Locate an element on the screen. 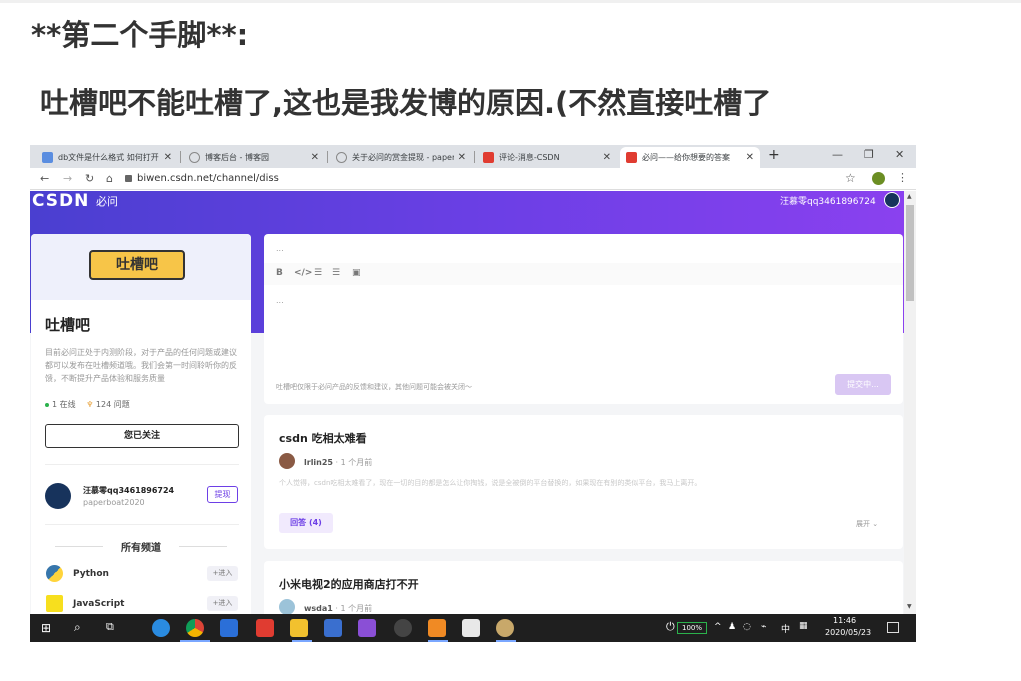 The image size is (1021, 681). tab-cnblogs: 博客后台 - 博客园 ✕ is located at coordinates (254, 157).